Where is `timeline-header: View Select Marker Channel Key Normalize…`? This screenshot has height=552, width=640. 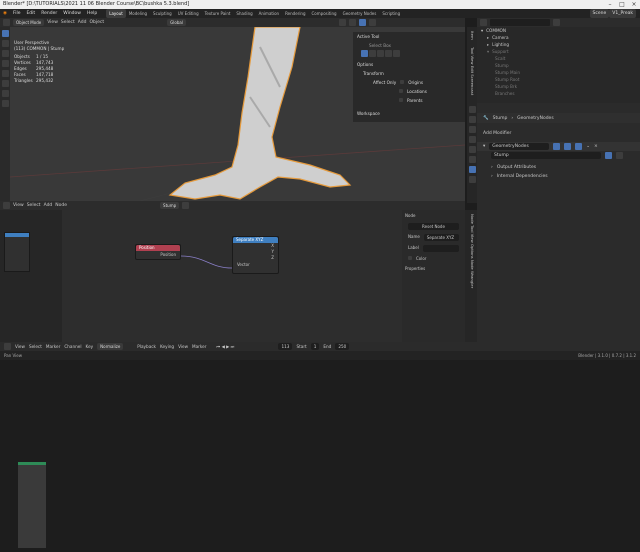 timeline-header: View Select Marker Channel Key Normalize… is located at coordinates (320, 346).